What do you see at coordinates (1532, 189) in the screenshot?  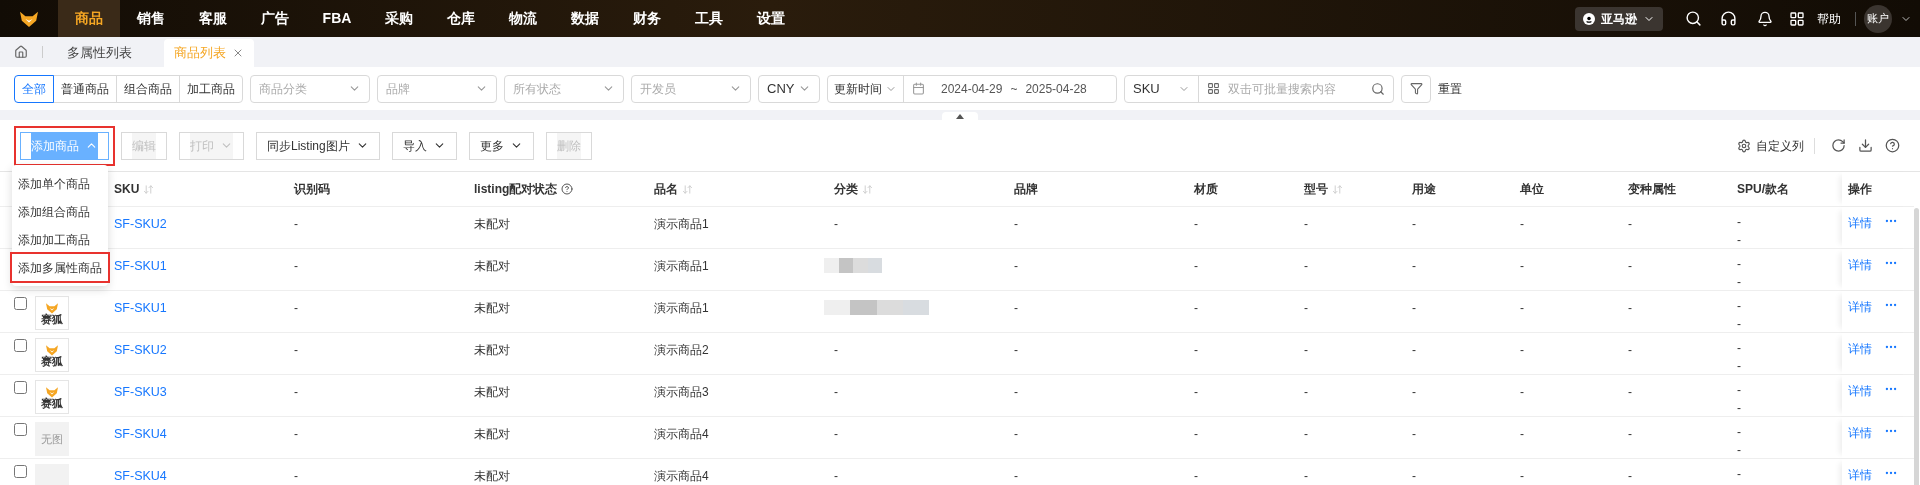 I see `column-header: 单位` at bounding box center [1532, 189].